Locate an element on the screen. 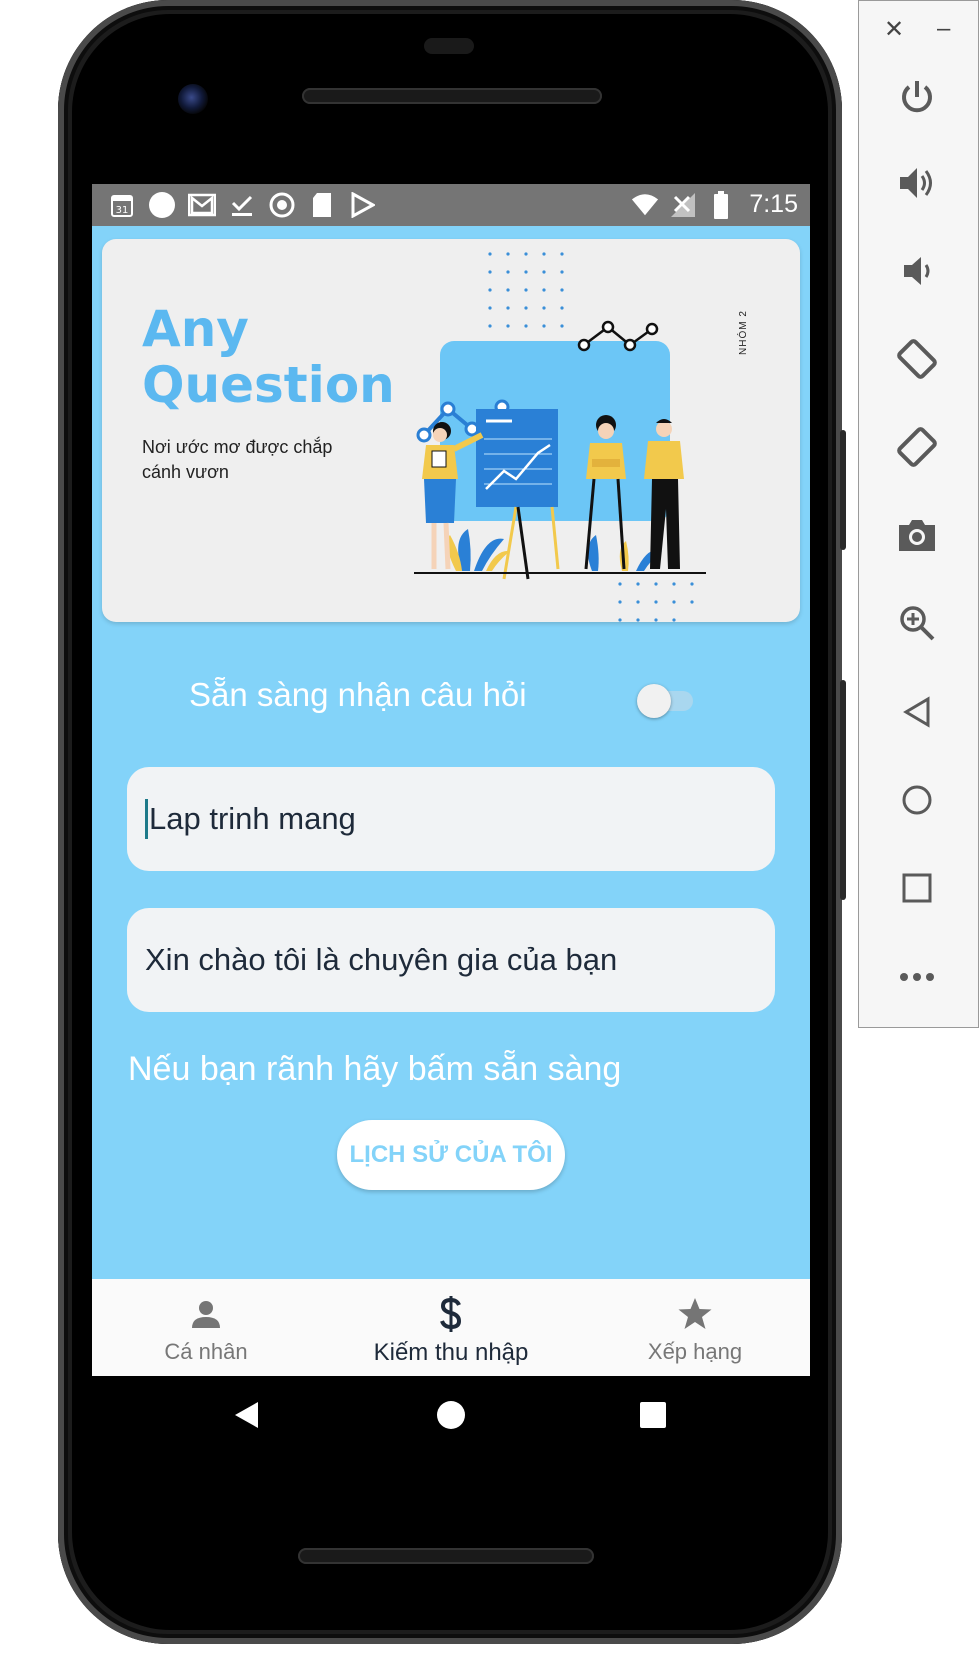  volume-up-icon is located at coordinates (917, 183).